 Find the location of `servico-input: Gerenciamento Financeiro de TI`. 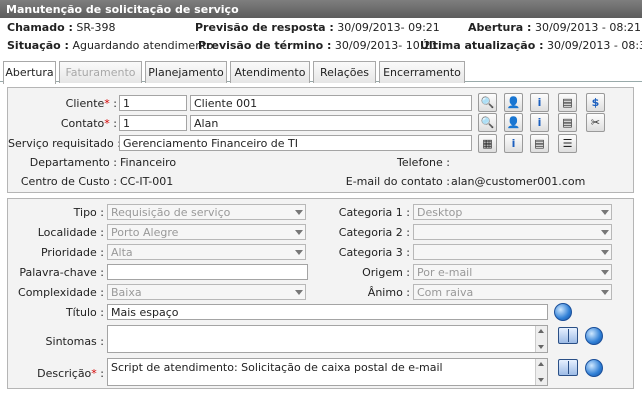

servico-input: Gerenciamento Financeiro de TI is located at coordinates (295, 143).